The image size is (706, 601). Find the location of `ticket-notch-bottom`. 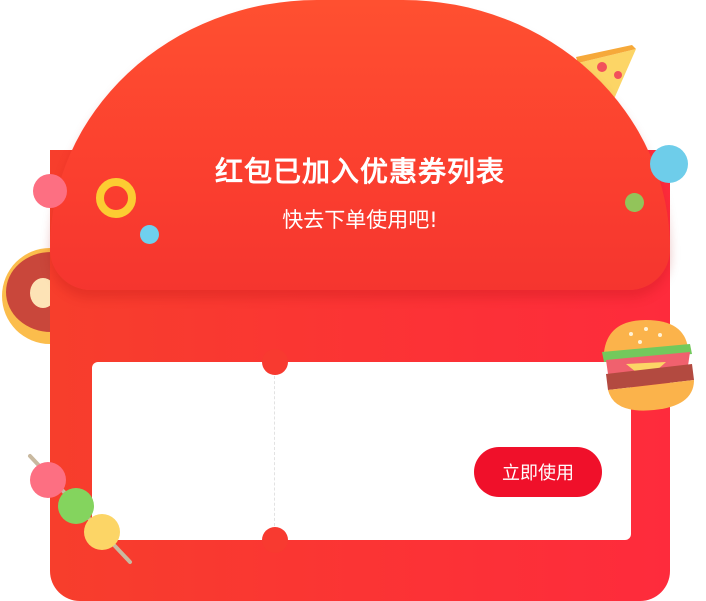

ticket-notch-bottom is located at coordinates (275, 540).